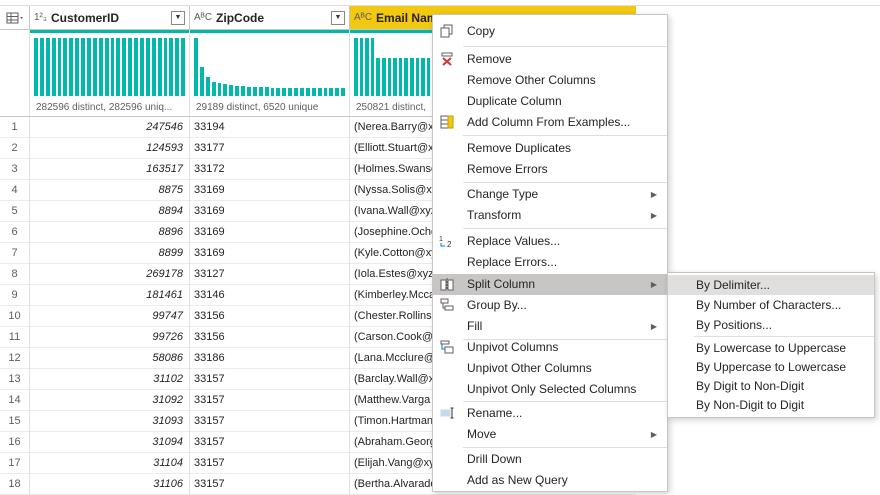 The width and height of the screenshot is (880, 495). Describe the element at coordinates (110, 190) in the screenshot. I see `cell-customerid: 8875` at that location.